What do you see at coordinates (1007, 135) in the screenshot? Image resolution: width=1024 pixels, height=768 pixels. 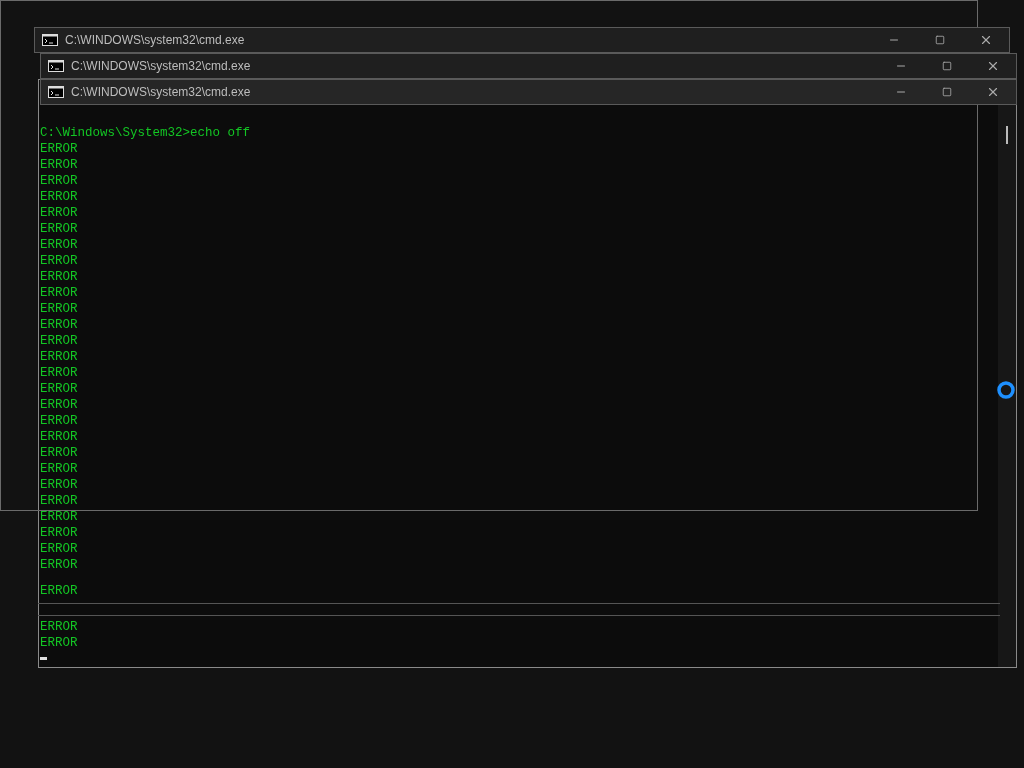 I see `scrollbar-thumb` at bounding box center [1007, 135].